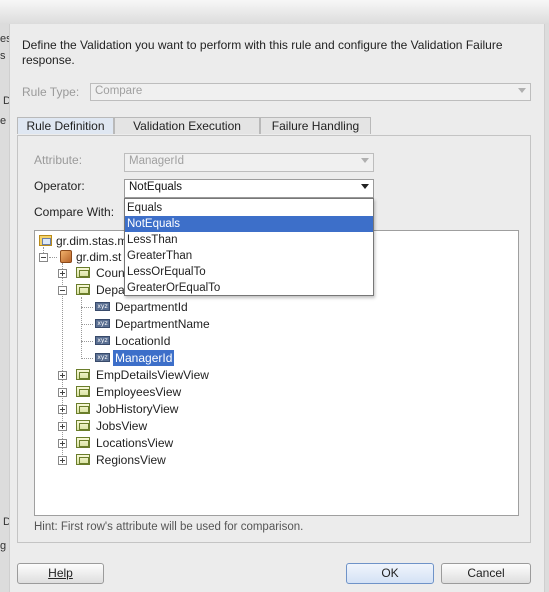 This screenshot has width=549, height=592. Describe the element at coordinates (3, 546) in the screenshot. I see `background-text: g` at that location.